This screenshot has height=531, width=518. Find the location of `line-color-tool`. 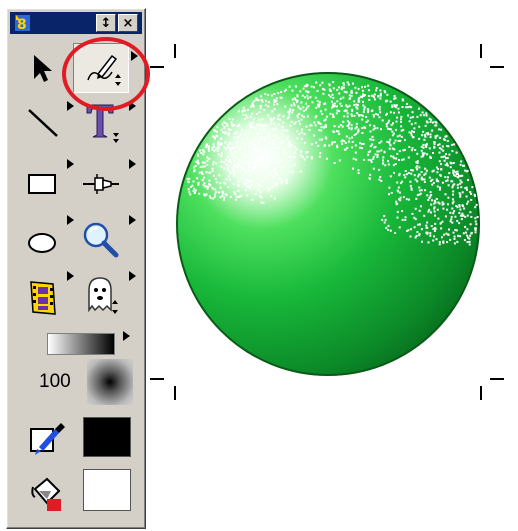

line-color-tool is located at coordinates (48, 438).